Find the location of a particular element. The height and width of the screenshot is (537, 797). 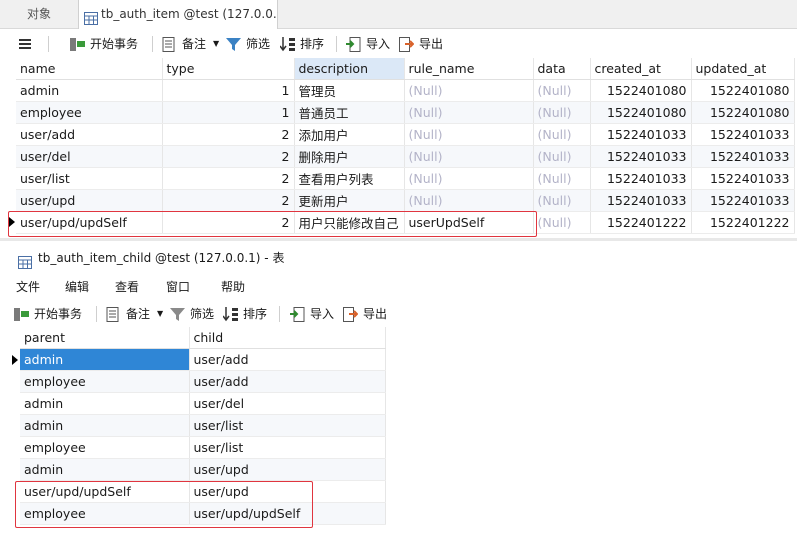

menu-button is located at coordinates (27, 44).